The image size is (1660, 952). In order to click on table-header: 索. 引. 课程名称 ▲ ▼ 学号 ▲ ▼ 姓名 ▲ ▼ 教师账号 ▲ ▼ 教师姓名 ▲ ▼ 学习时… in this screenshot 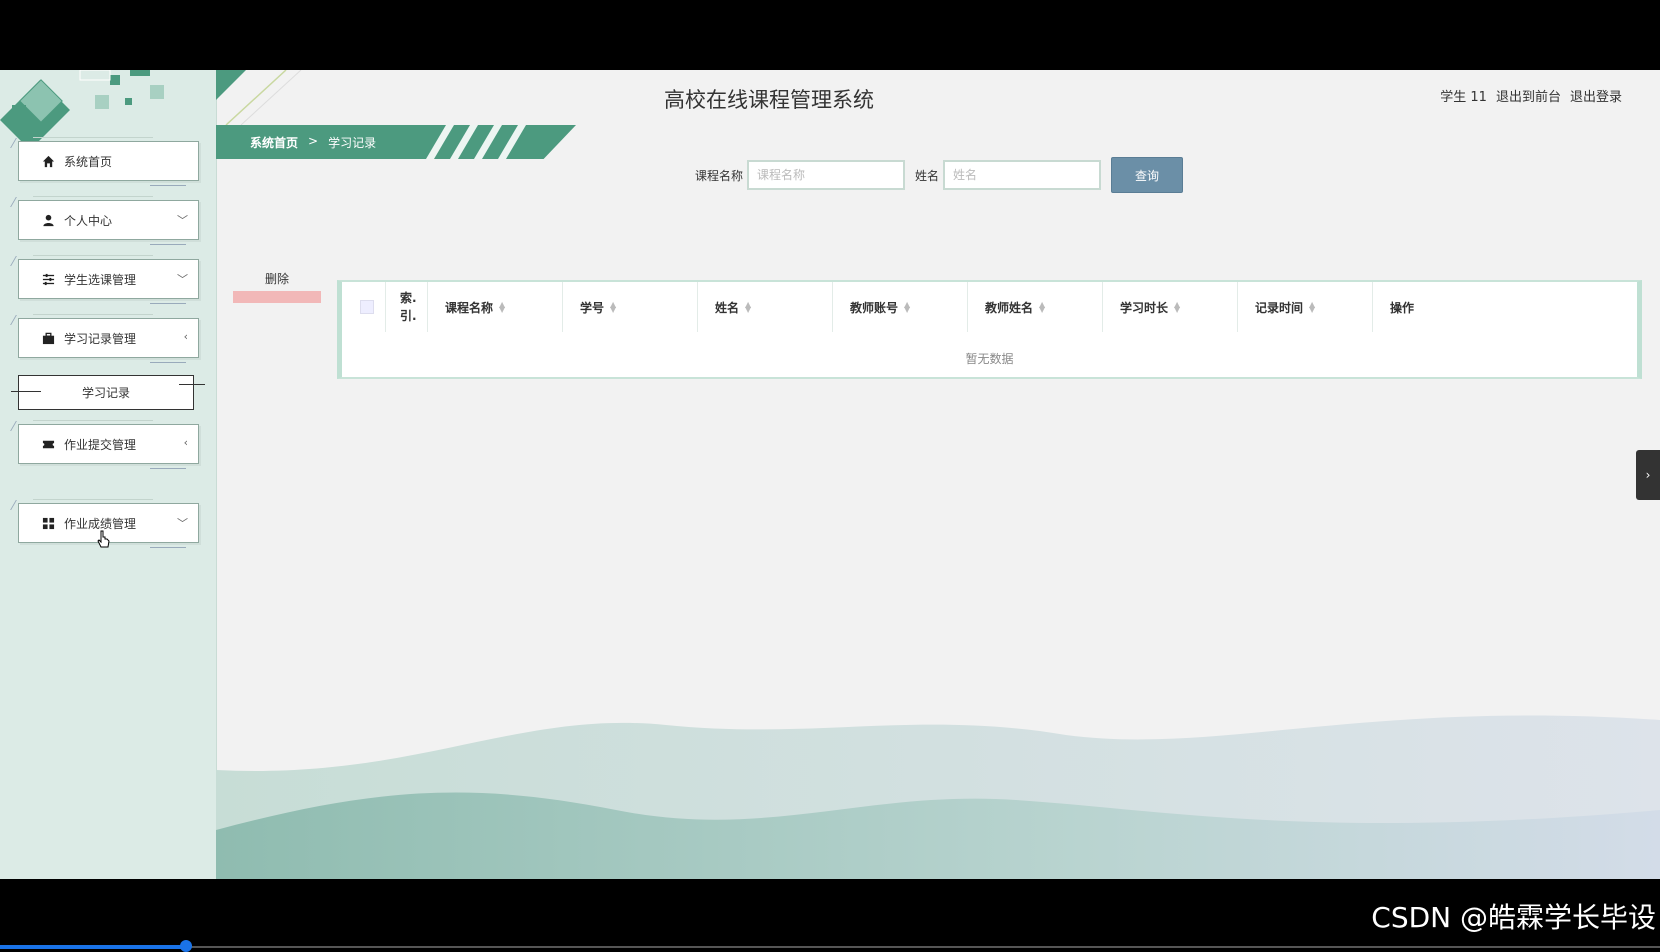, I will do `click(989, 307)`.